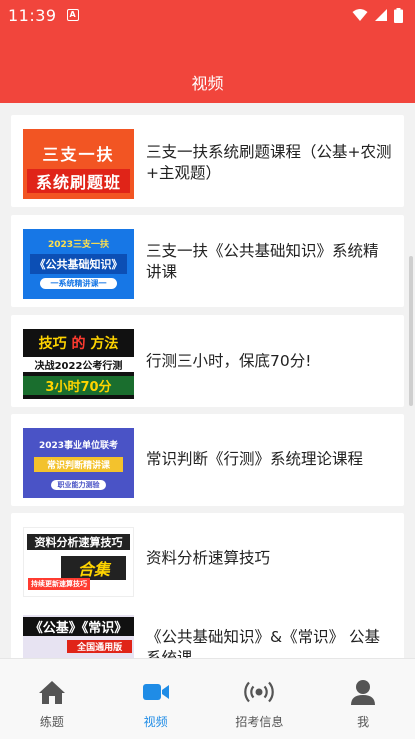 This screenshot has height=739, width=415. Describe the element at coordinates (363, 692) in the screenshot. I see `user-icon` at that location.